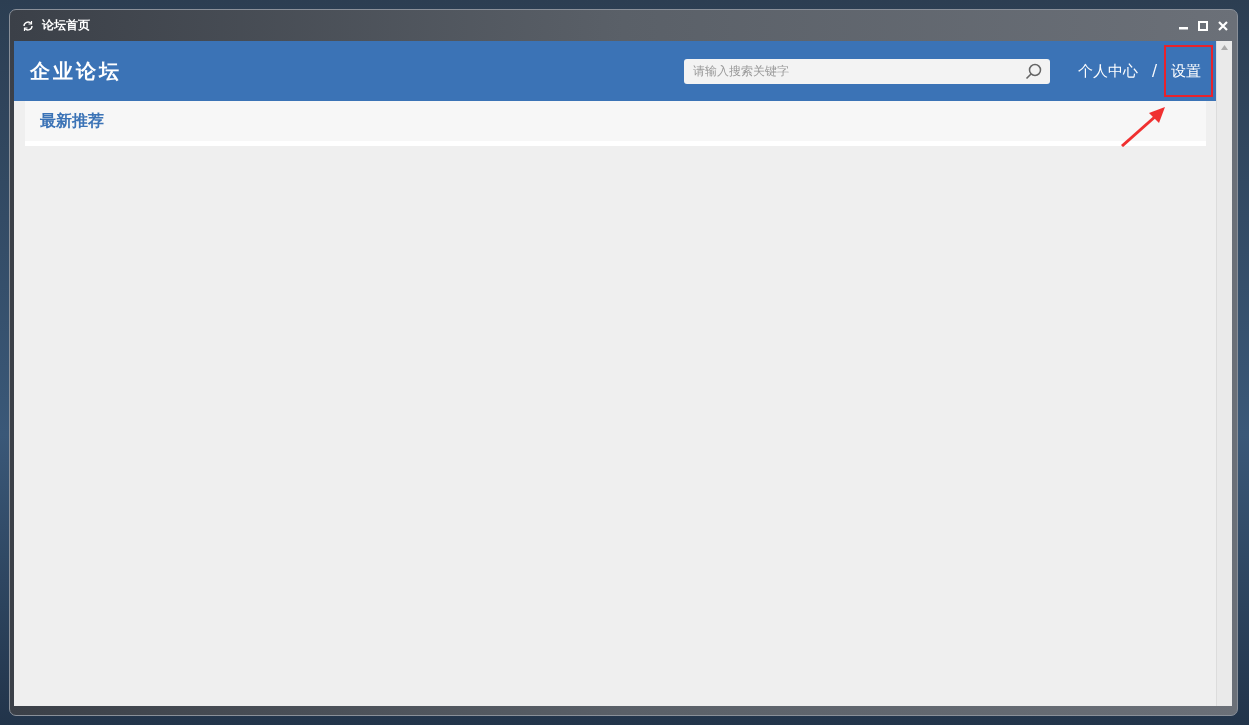 This screenshot has width=1249, height=725. Describe the element at coordinates (1223, 25) in the screenshot. I see `close-icon` at that location.